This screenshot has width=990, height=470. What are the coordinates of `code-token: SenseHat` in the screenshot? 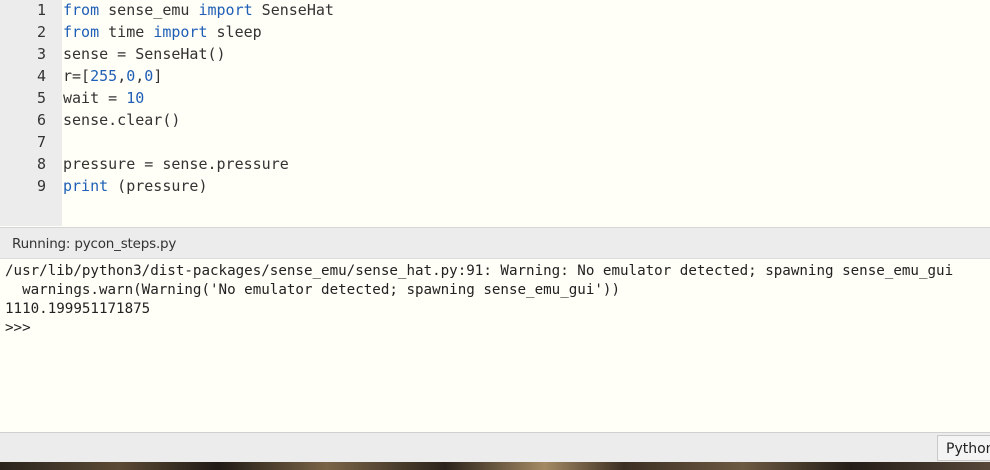 It's located at (293, 10).